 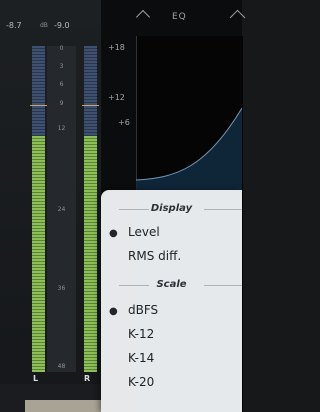 What do you see at coordinates (61, 48) in the screenshot?
I see `scale-tick: 0` at bounding box center [61, 48].